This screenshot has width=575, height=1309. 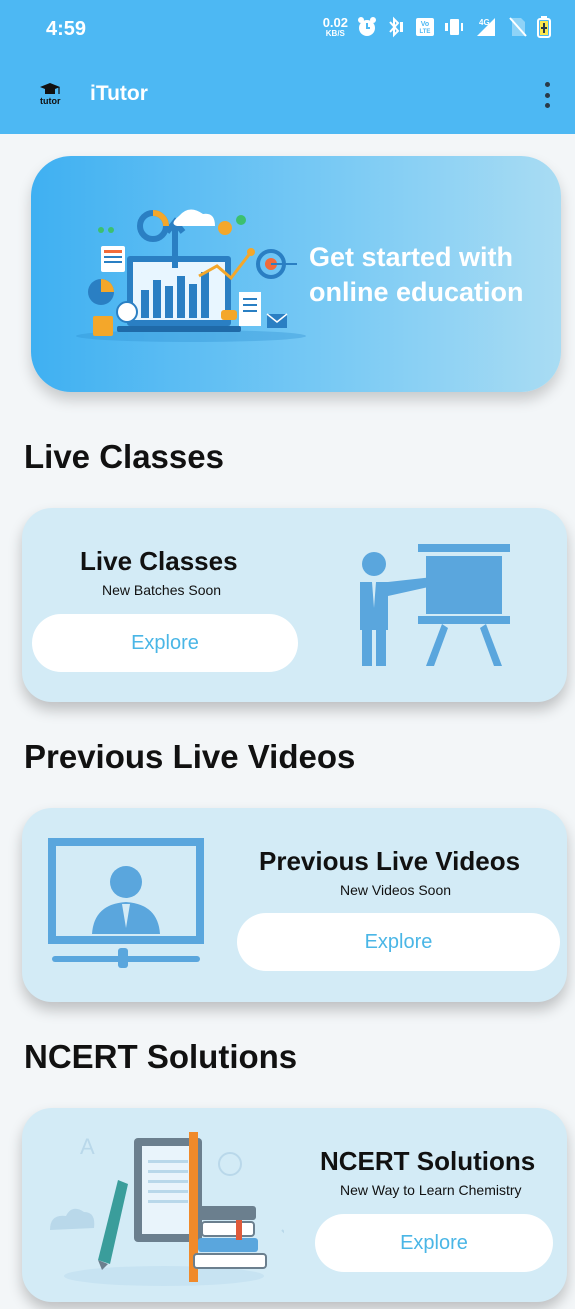 I want to click on vibrate-icon, so click(x=454, y=27).